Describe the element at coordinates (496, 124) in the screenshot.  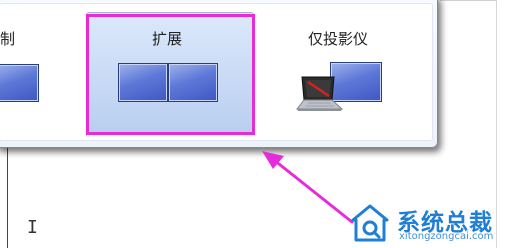
I see `page-edge` at that location.